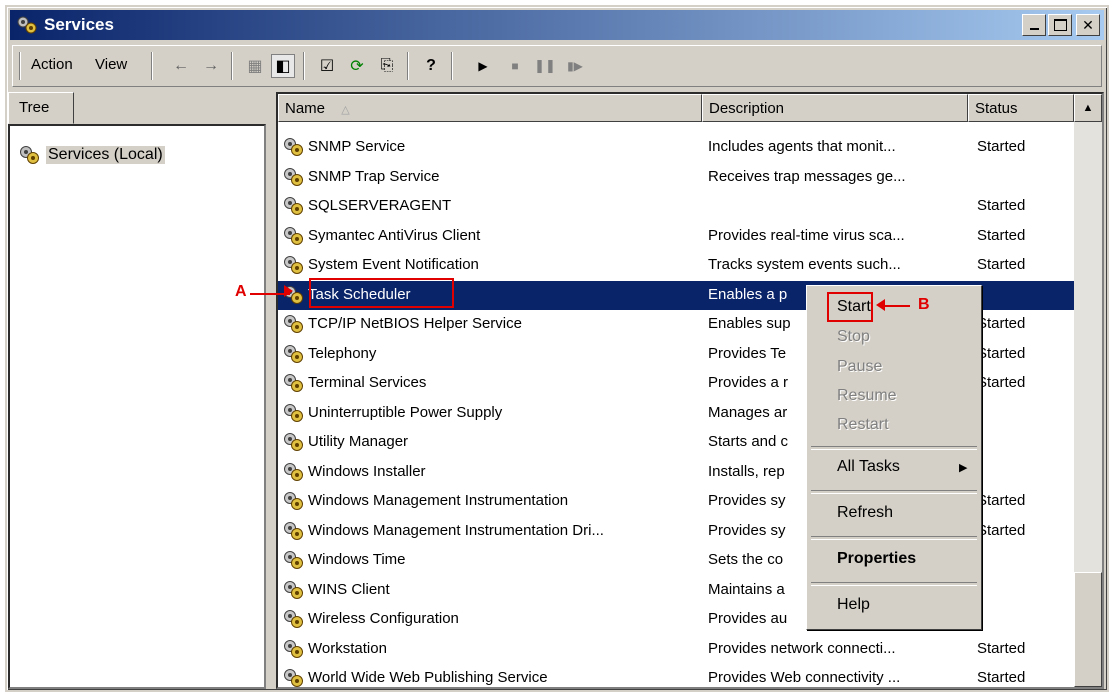 The image size is (1117, 694). Describe the element at coordinates (41, 108) in the screenshot. I see `tree-tab: Tree` at that location.